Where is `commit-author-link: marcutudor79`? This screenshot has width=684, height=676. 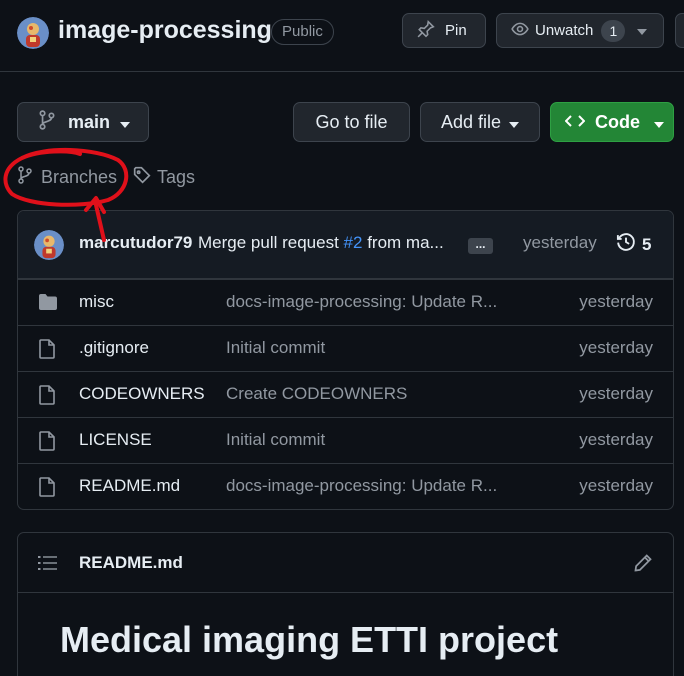
commit-author-link: marcutudor79 is located at coordinates (135, 243).